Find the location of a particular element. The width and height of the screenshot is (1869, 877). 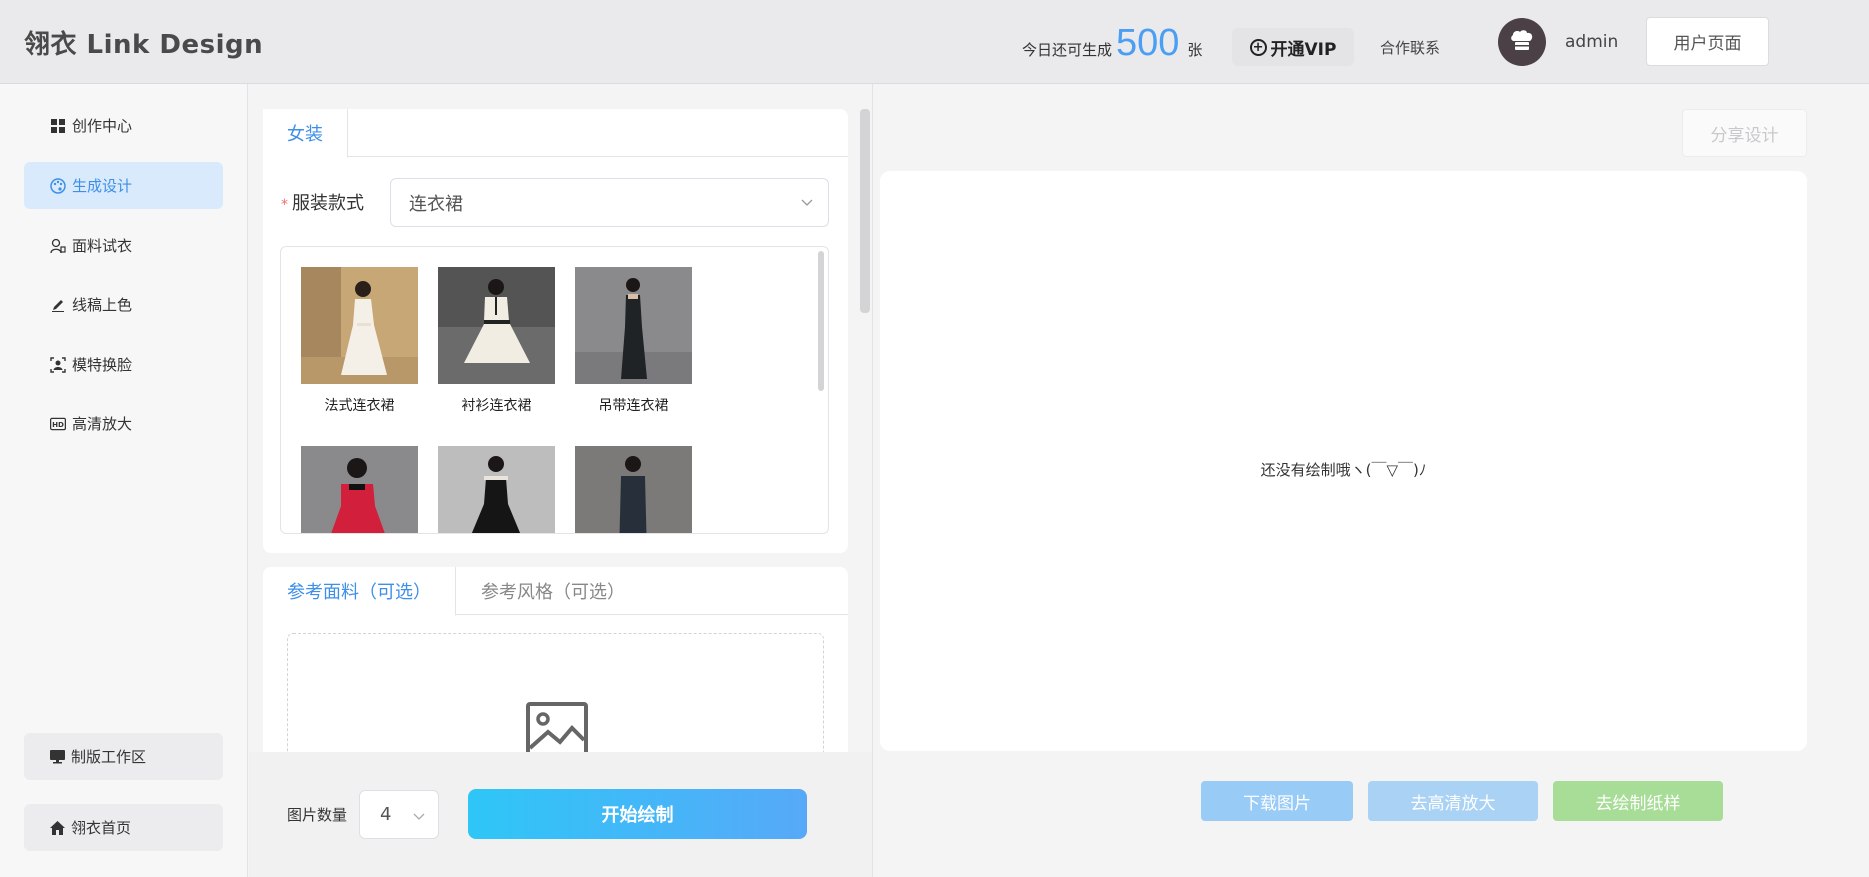

sidebar-item-label: 线稿上色 is located at coordinates (102, 305).